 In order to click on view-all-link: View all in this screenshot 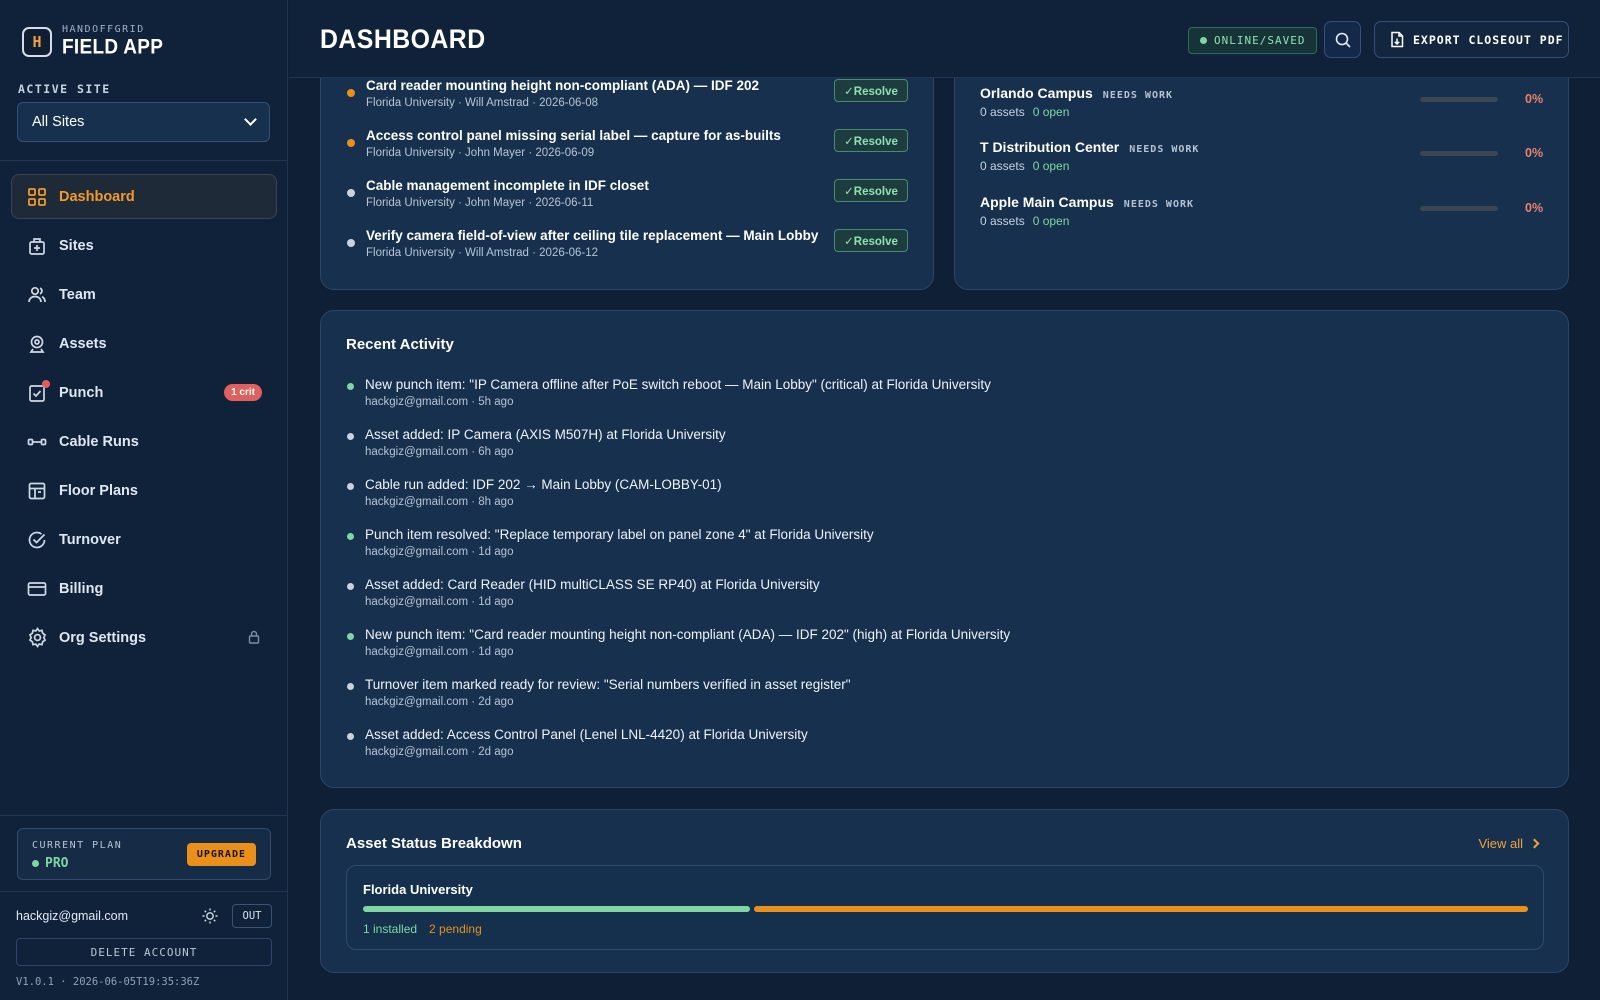, I will do `click(1509, 843)`.